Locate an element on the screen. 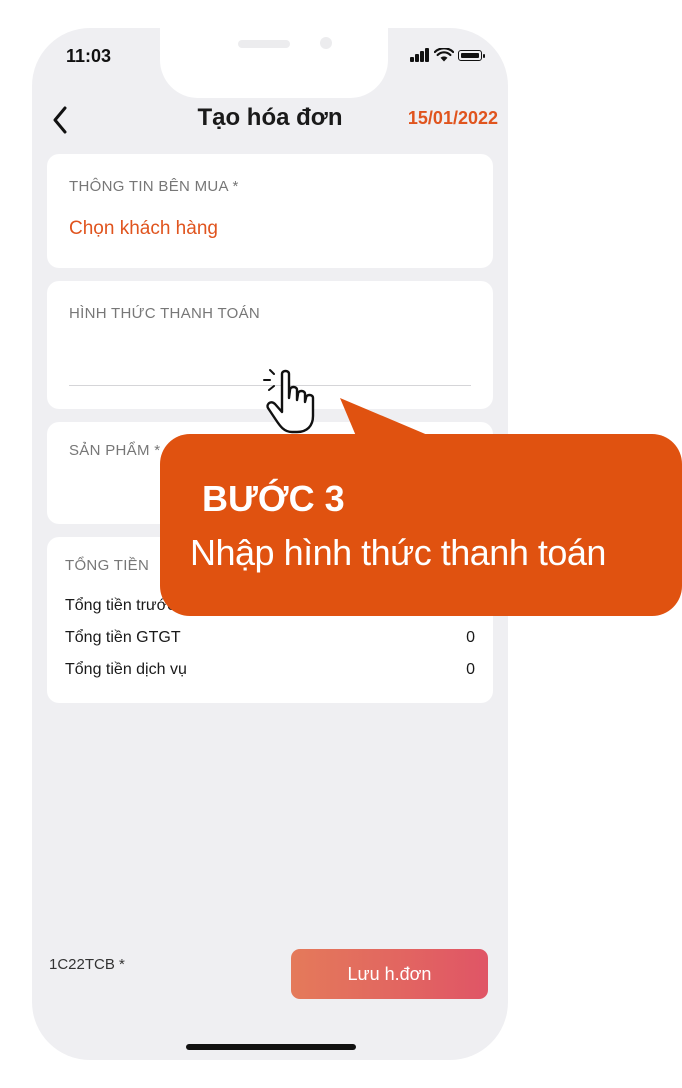 The height and width of the screenshot is (1088, 682). callout-step-title: BƯỚC 3 is located at coordinates (273, 498).